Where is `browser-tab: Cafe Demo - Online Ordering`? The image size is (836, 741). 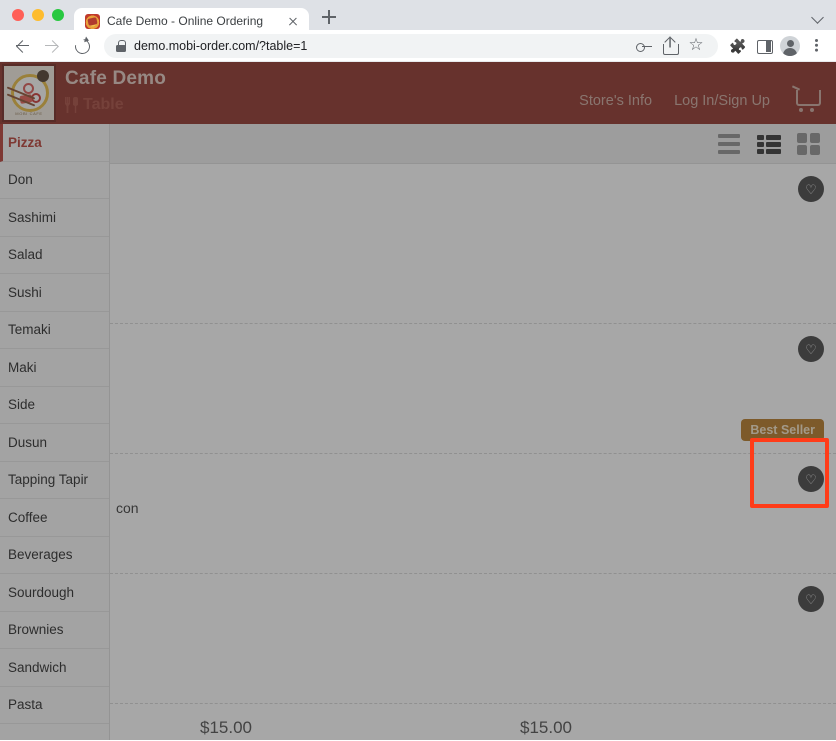 browser-tab: Cafe Demo - Online Ordering is located at coordinates (191, 21).